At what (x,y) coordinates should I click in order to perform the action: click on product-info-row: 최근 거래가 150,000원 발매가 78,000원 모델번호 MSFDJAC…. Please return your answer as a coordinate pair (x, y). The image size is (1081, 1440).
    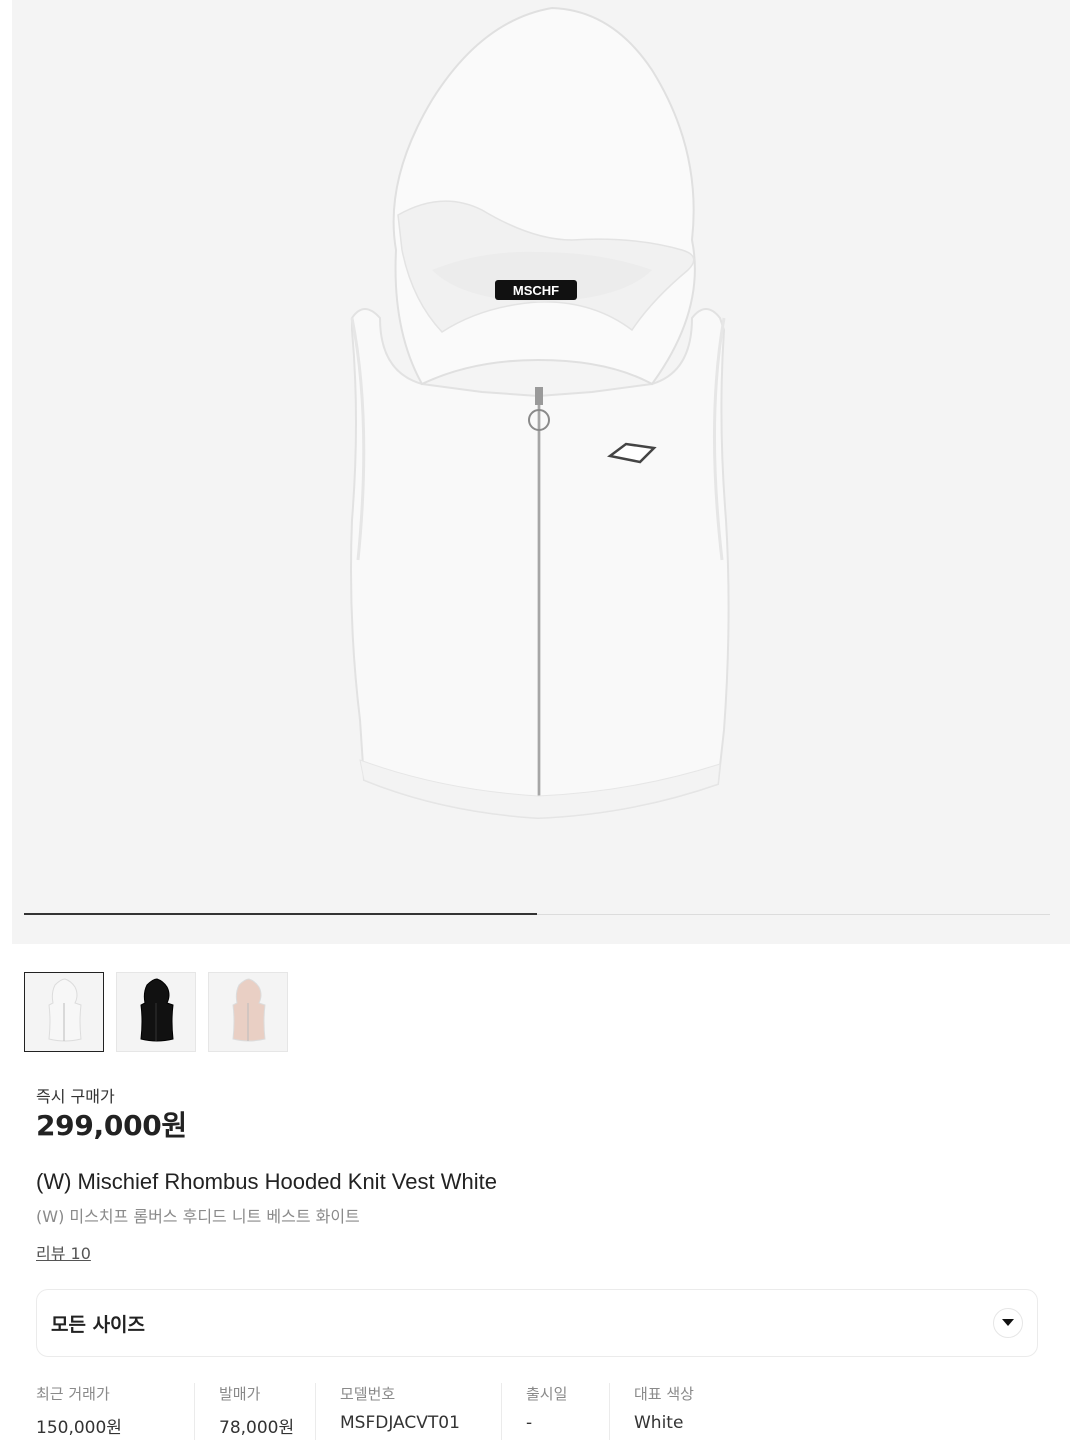
    Looking at the image, I should click on (387, 1411).